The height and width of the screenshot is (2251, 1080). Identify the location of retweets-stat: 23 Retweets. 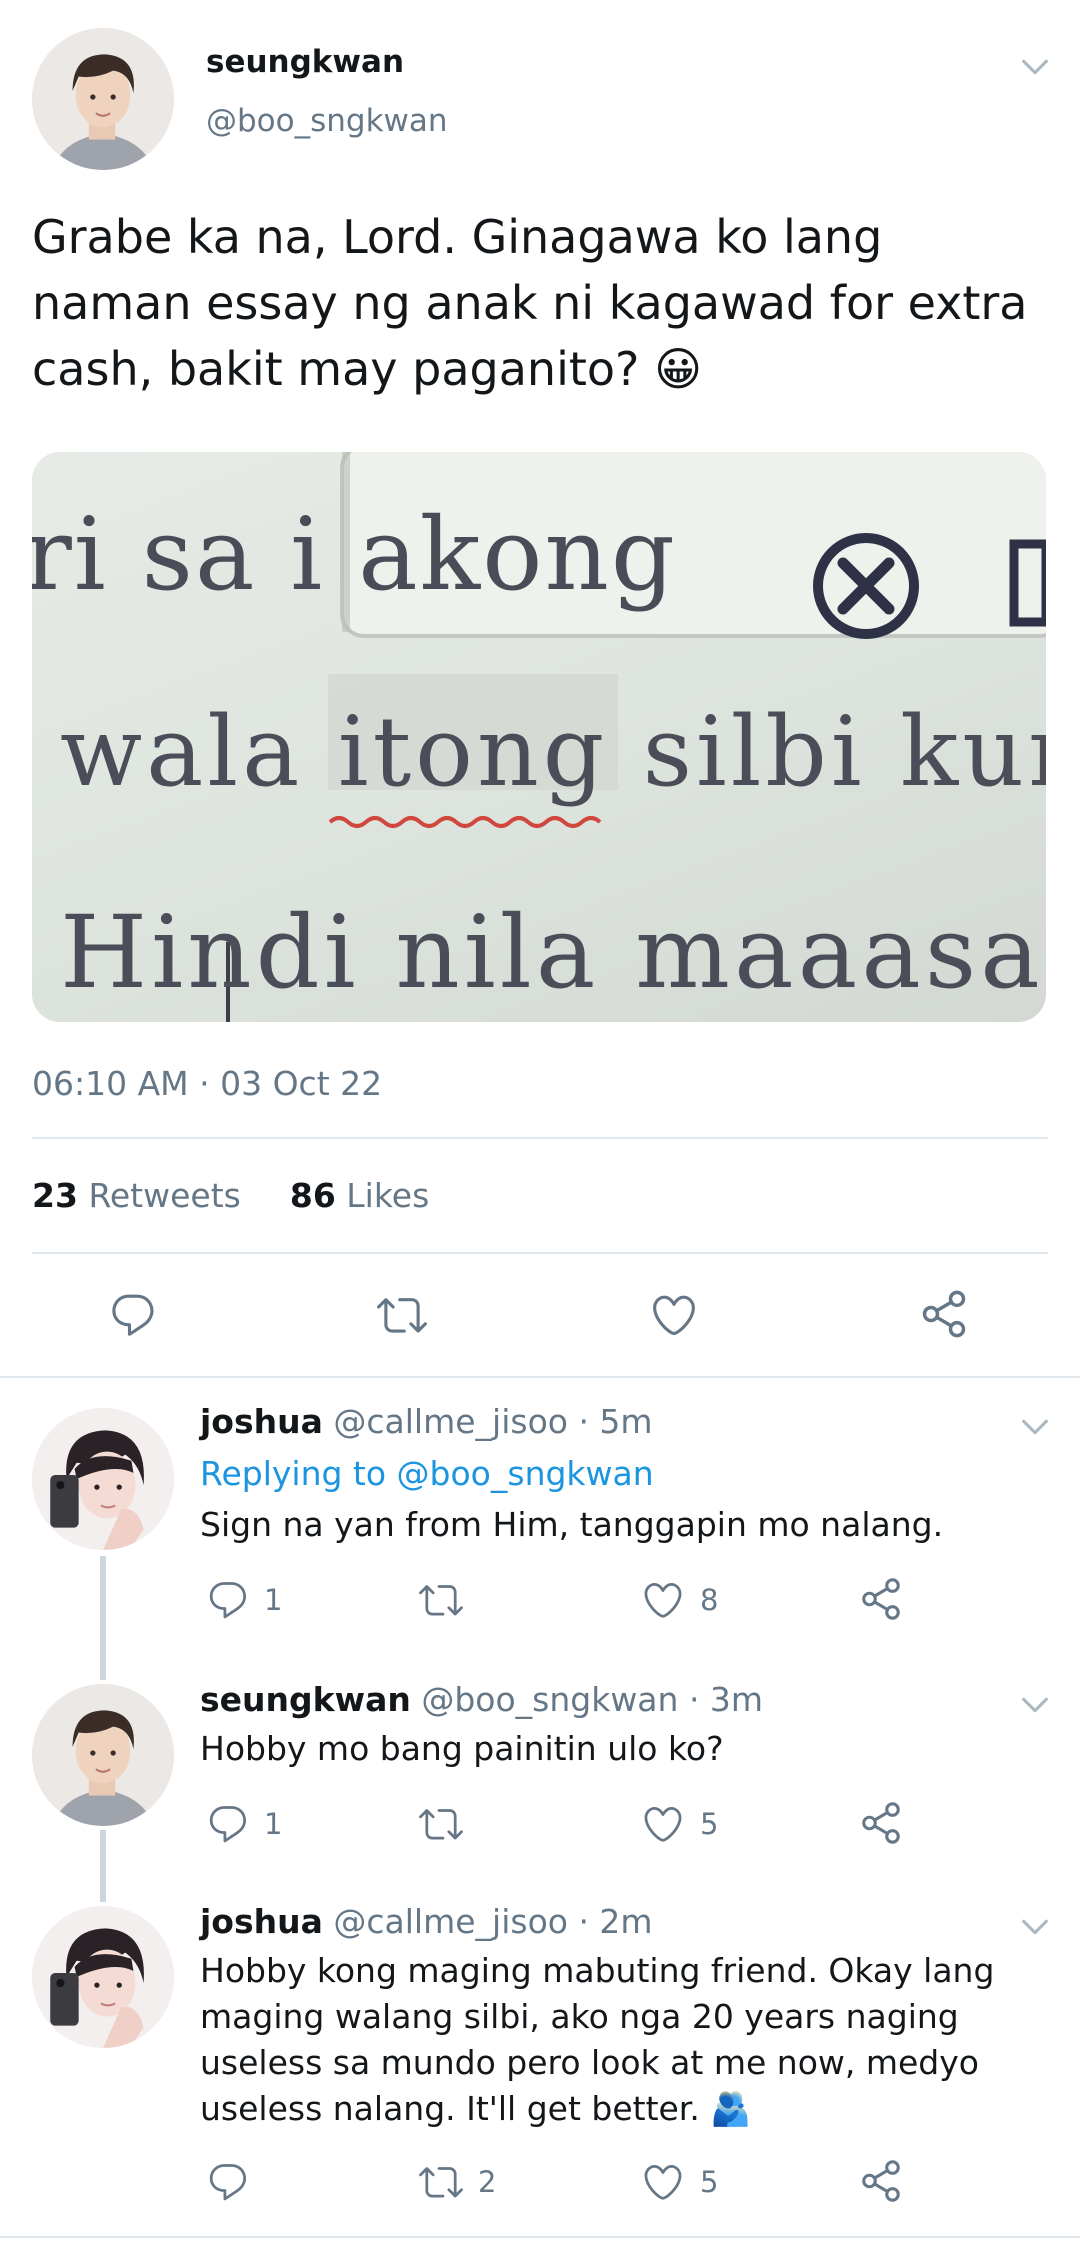
(141, 1195).